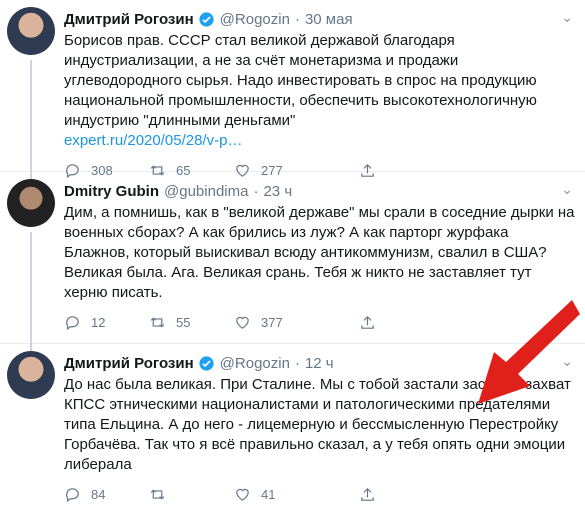 The image size is (585, 516). Describe the element at coordinates (98, 494) in the screenshot. I see `reply-count: 84` at that location.